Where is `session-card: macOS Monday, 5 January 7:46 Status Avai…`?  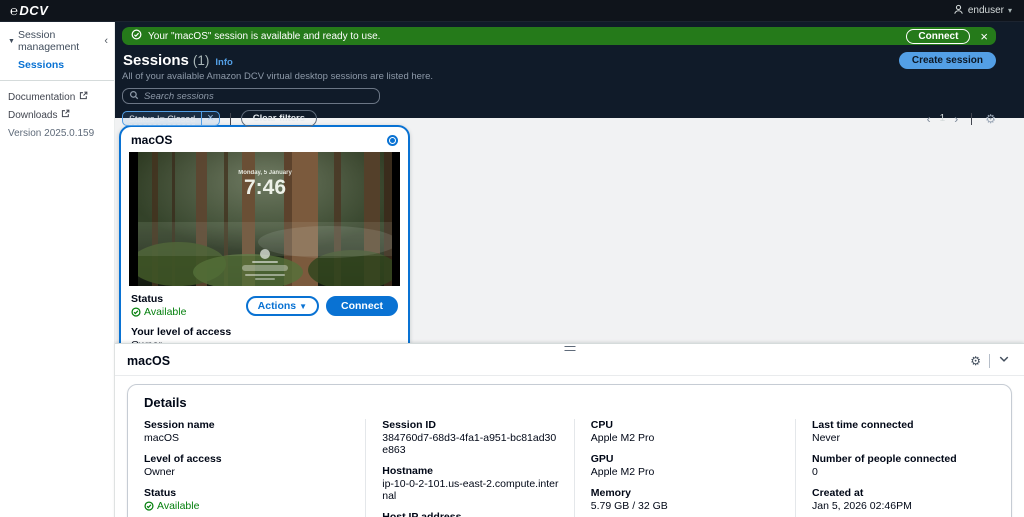 session-card: macOS Monday, 5 January 7:46 Status Avai… is located at coordinates (264, 244).